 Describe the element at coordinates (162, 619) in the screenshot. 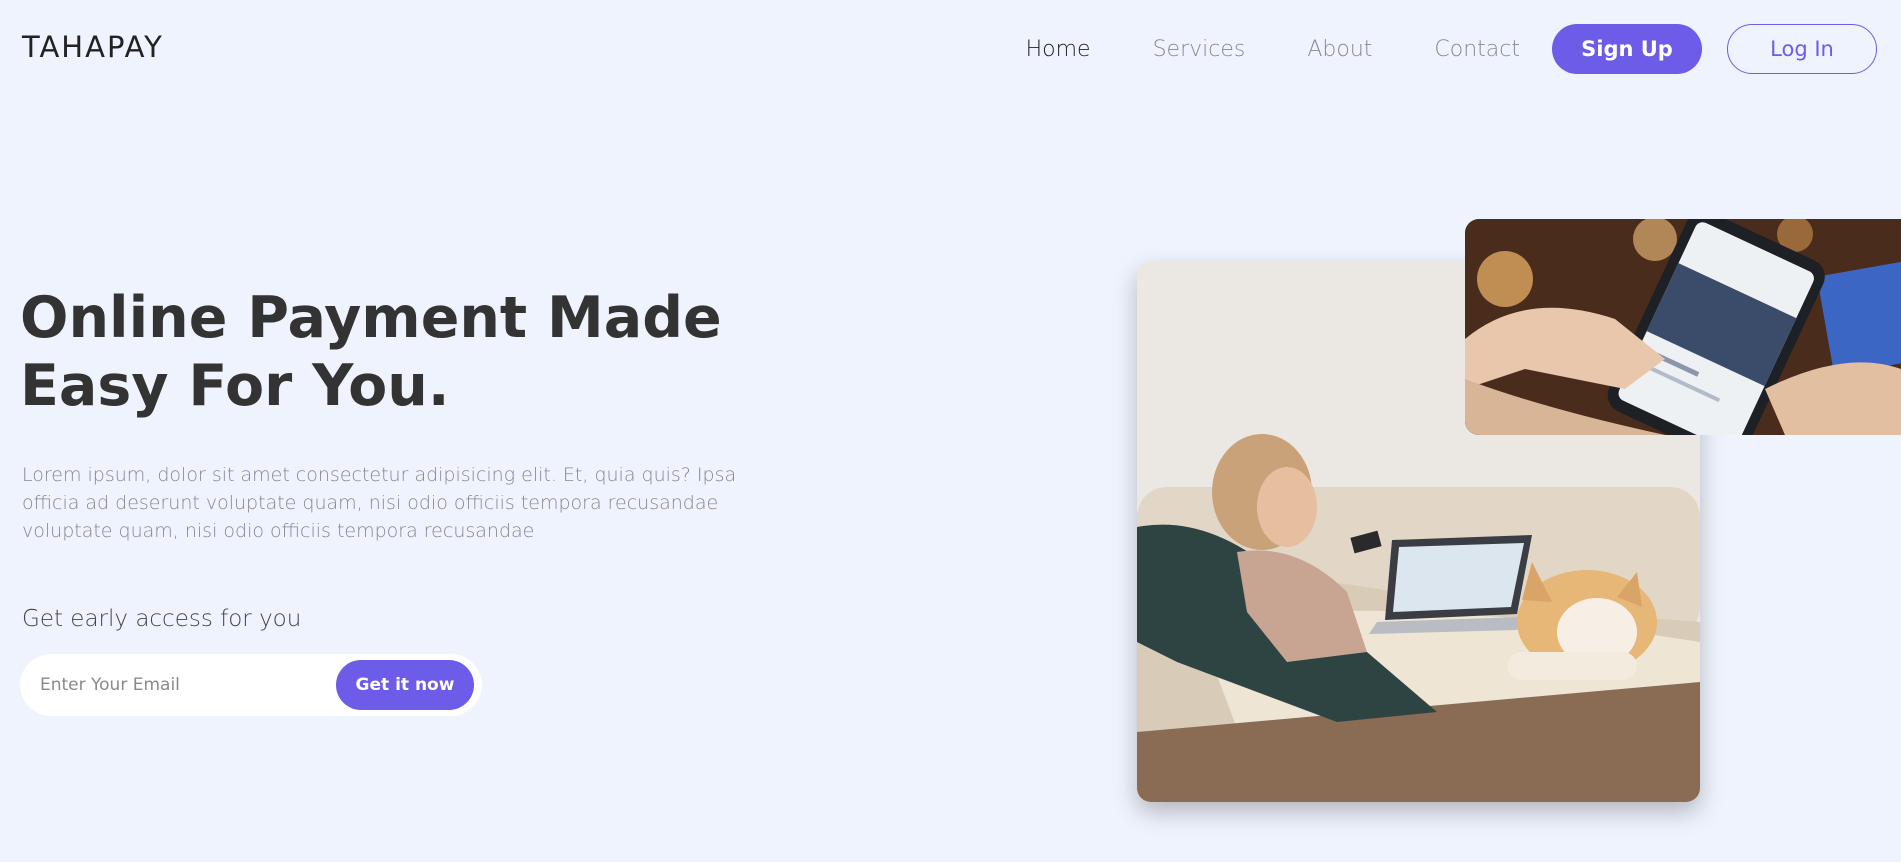

I see `early-access-label: Get early access for you` at that location.